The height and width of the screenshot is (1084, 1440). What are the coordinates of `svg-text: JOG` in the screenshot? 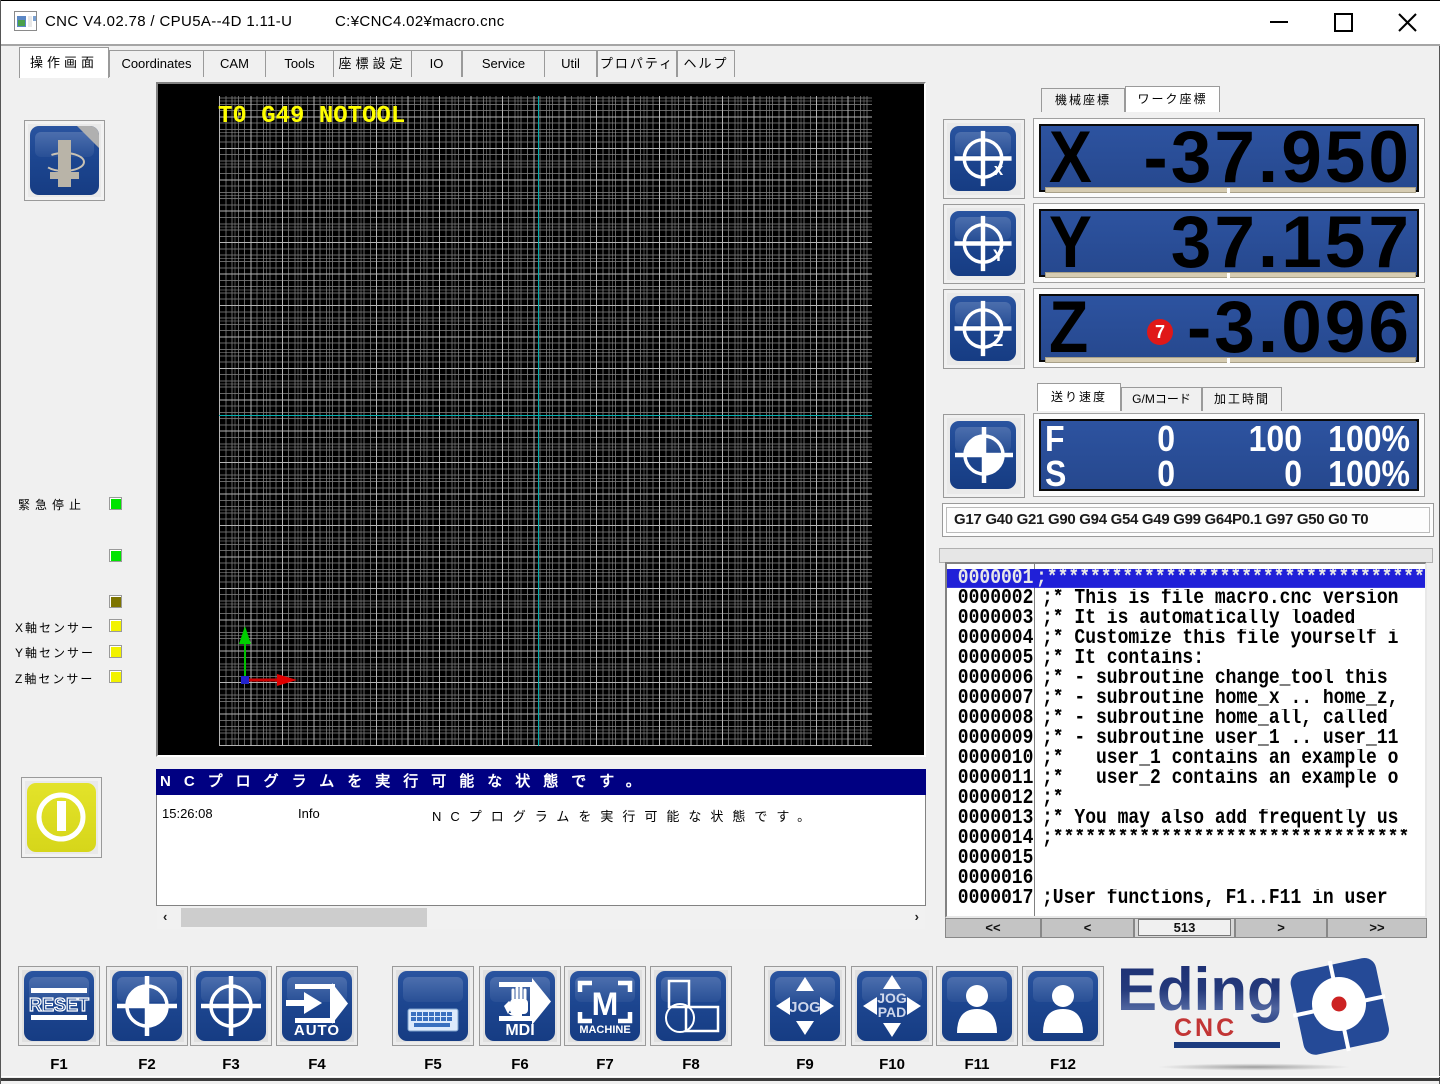 It's located at (805, 1007).